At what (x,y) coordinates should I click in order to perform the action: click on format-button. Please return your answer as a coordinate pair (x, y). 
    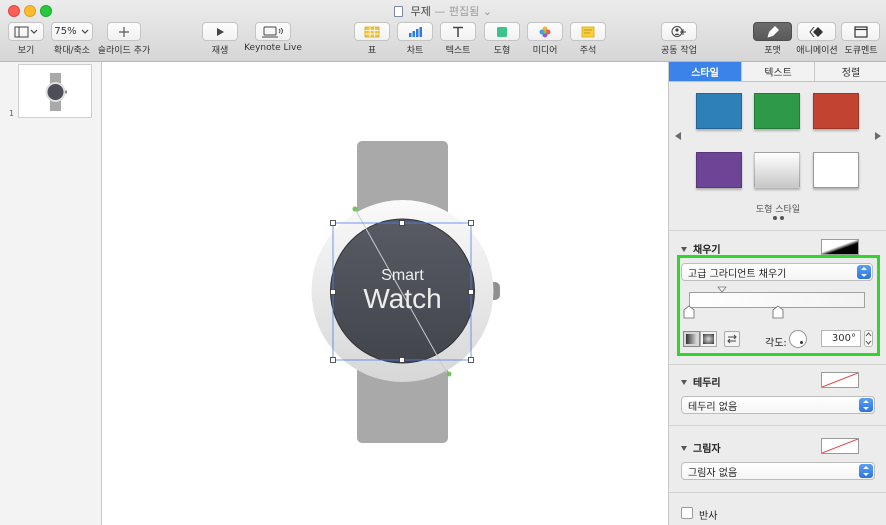
    Looking at the image, I should click on (772, 31).